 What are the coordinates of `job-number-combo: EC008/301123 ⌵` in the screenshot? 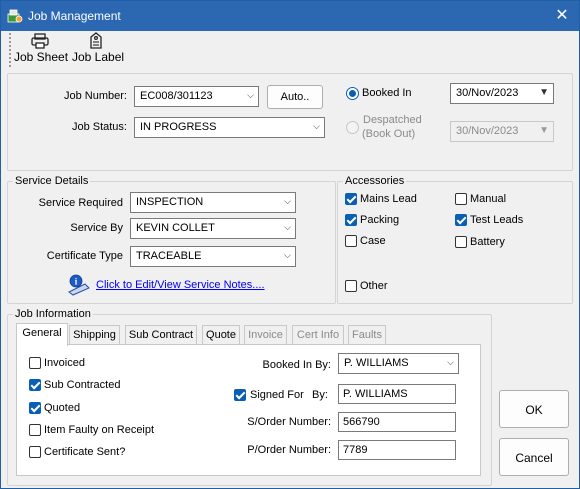 It's located at (196, 96).